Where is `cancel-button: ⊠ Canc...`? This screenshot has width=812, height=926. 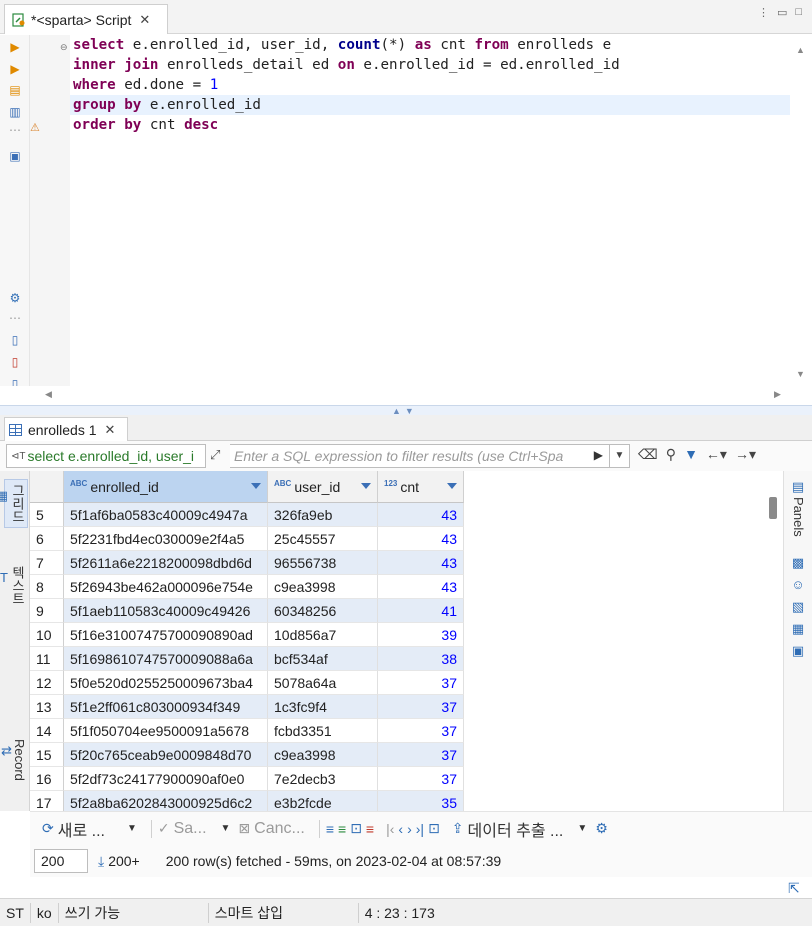
cancel-button: ⊠ Canc... is located at coordinates (271, 829).